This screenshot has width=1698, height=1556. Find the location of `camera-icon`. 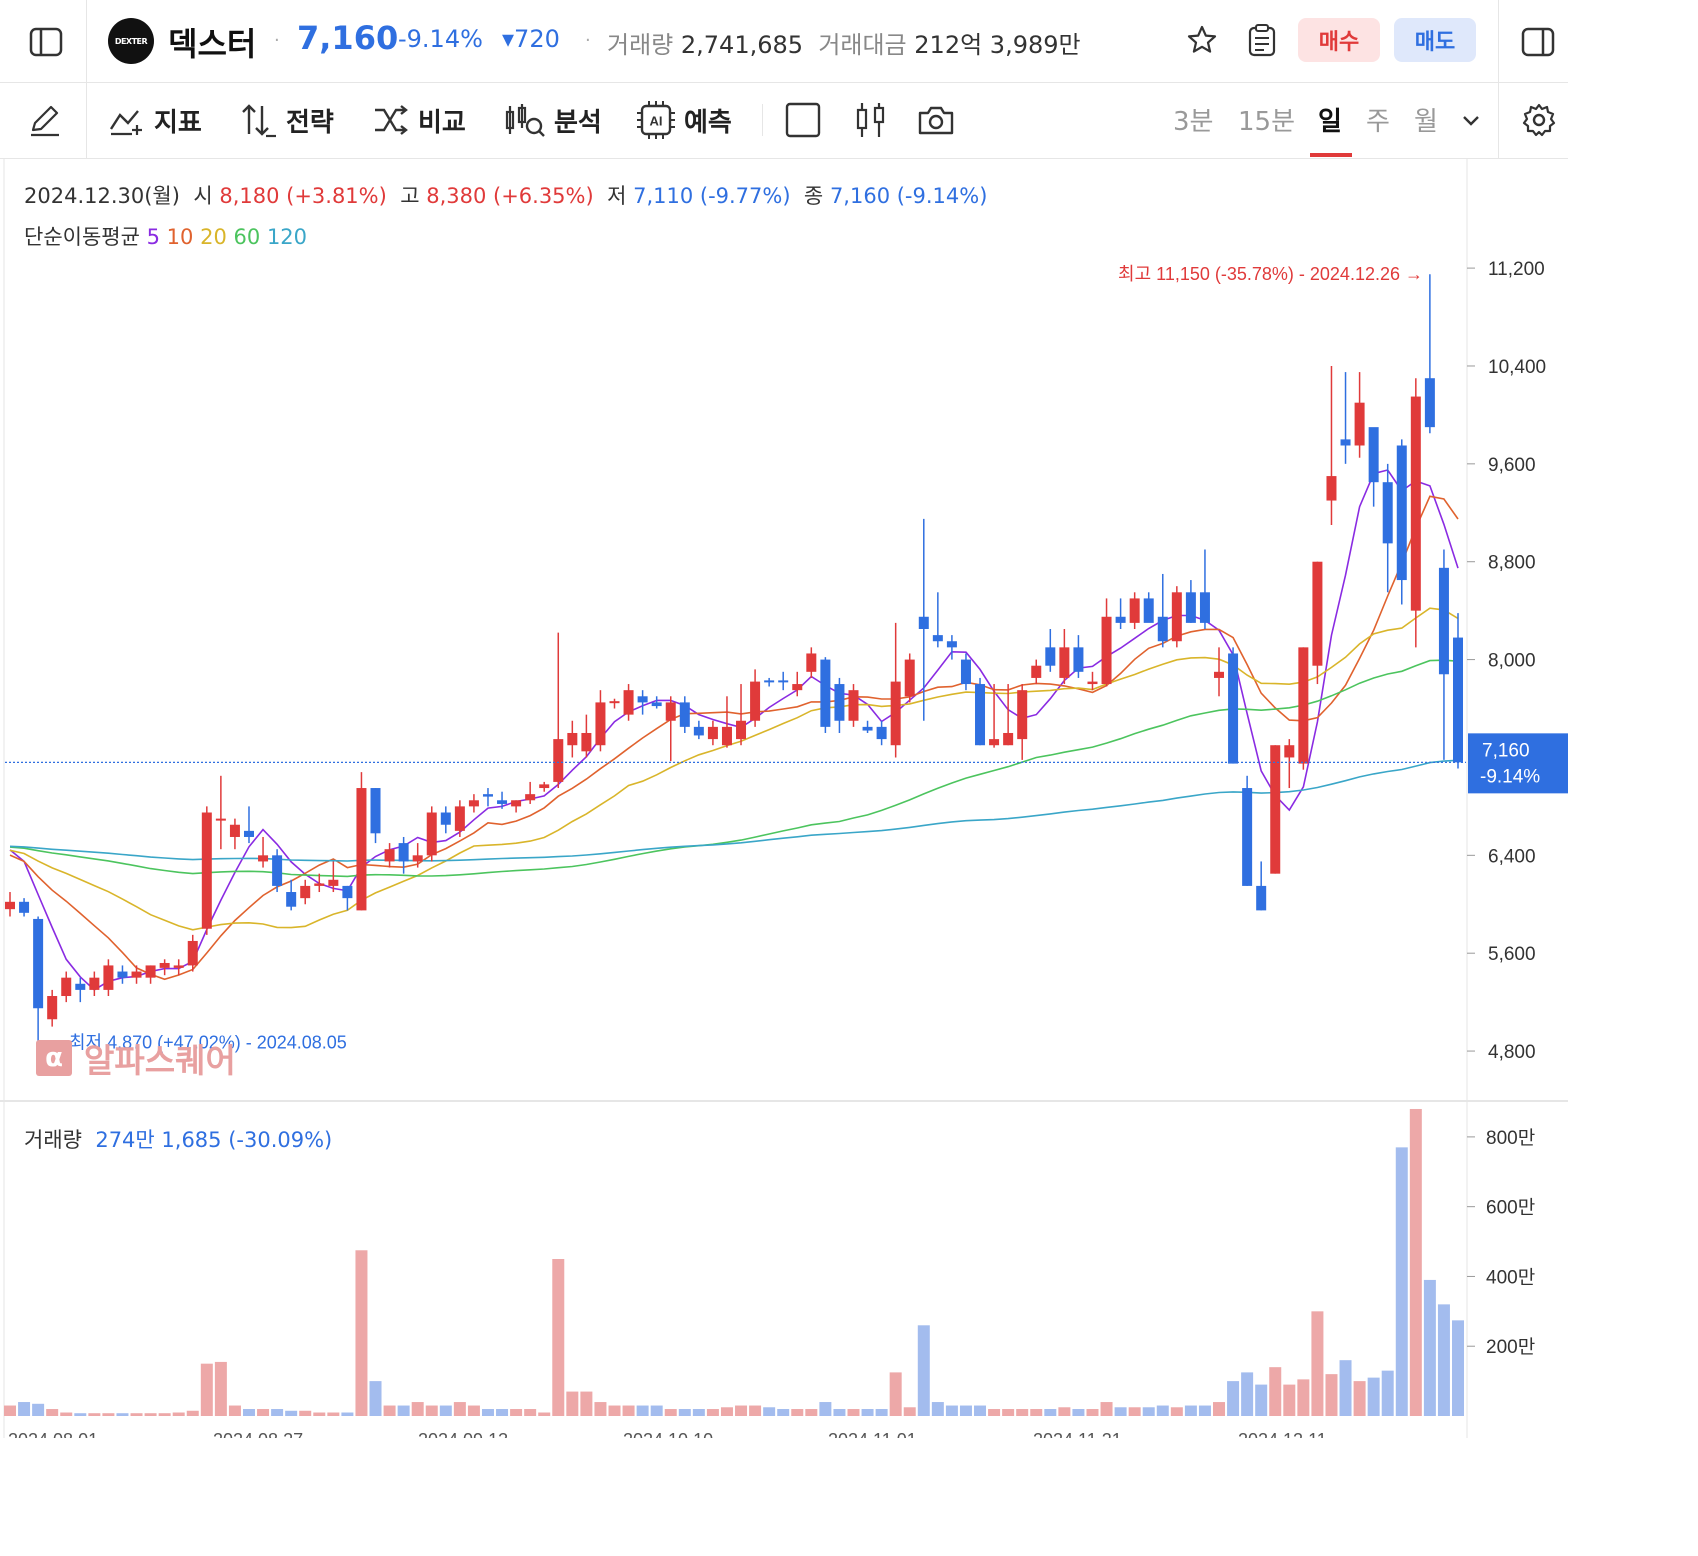

camera-icon is located at coordinates (936, 120).